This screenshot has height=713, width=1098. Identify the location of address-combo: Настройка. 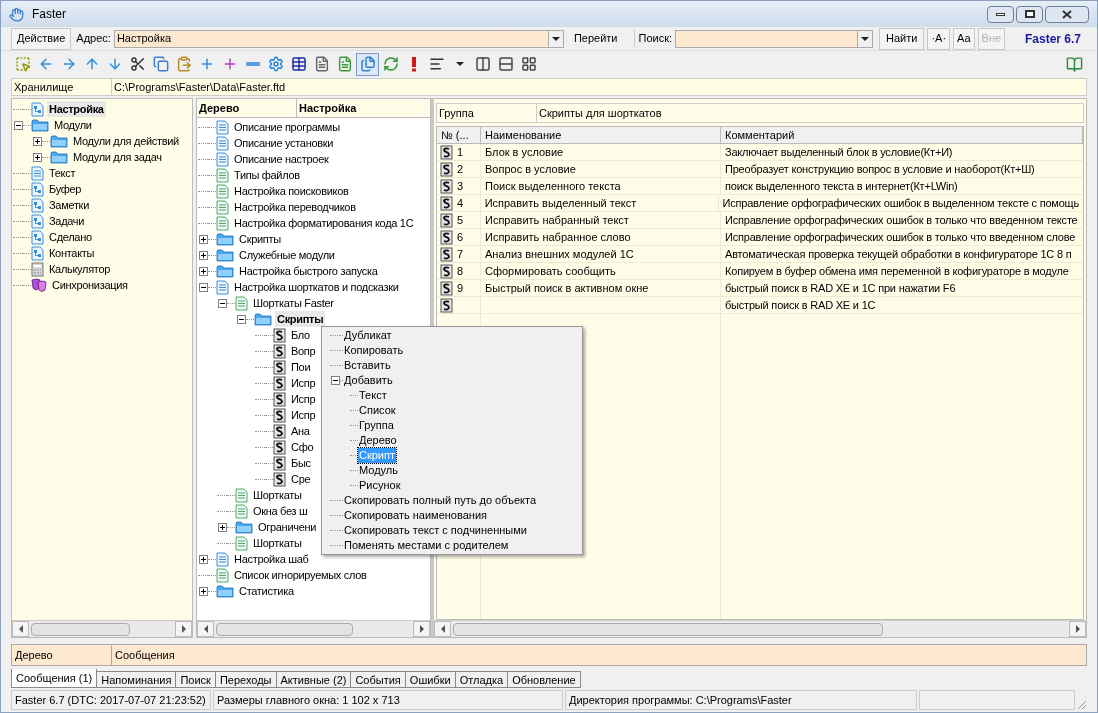
(338, 38).